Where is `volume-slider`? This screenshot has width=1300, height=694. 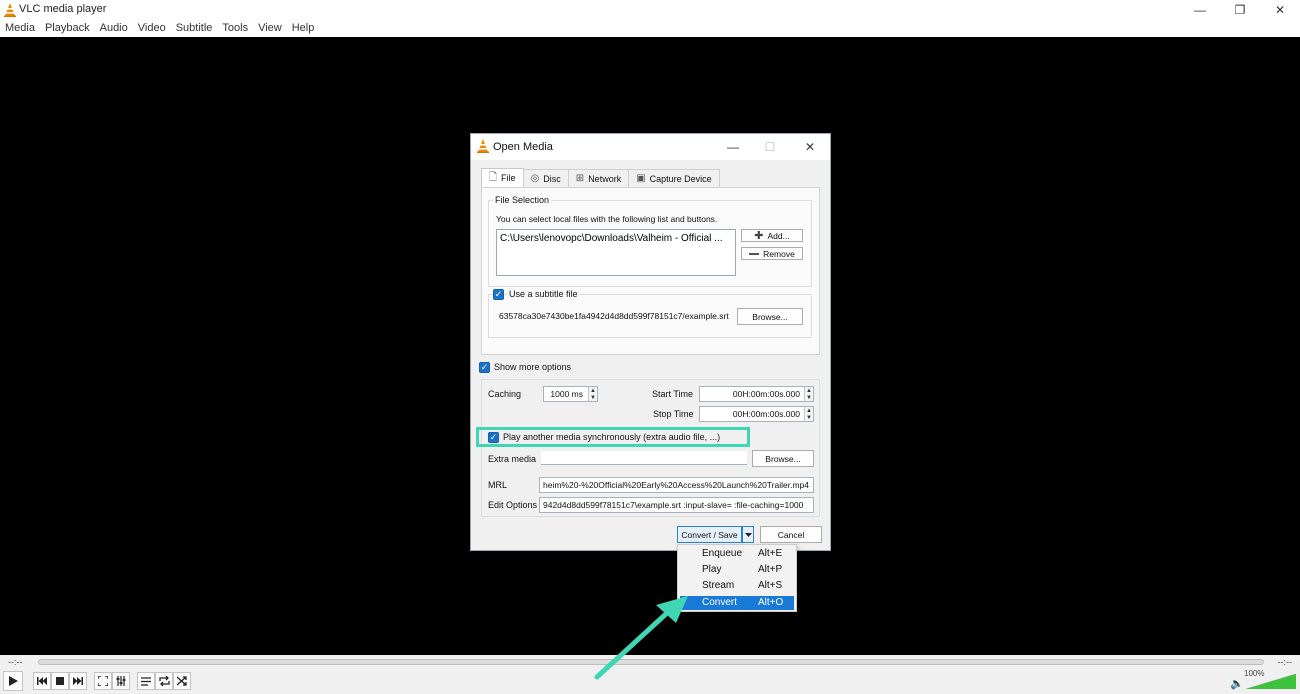
volume-slider is located at coordinates (1271, 681).